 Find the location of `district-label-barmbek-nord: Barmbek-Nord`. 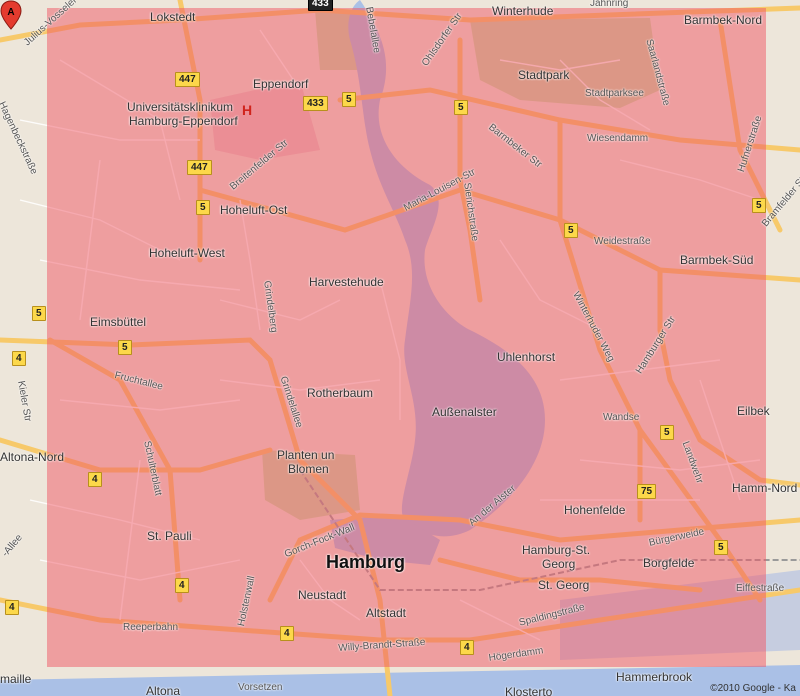

district-label-barmbek-nord: Barmbek-Nord is located at coordinates (723, 20).